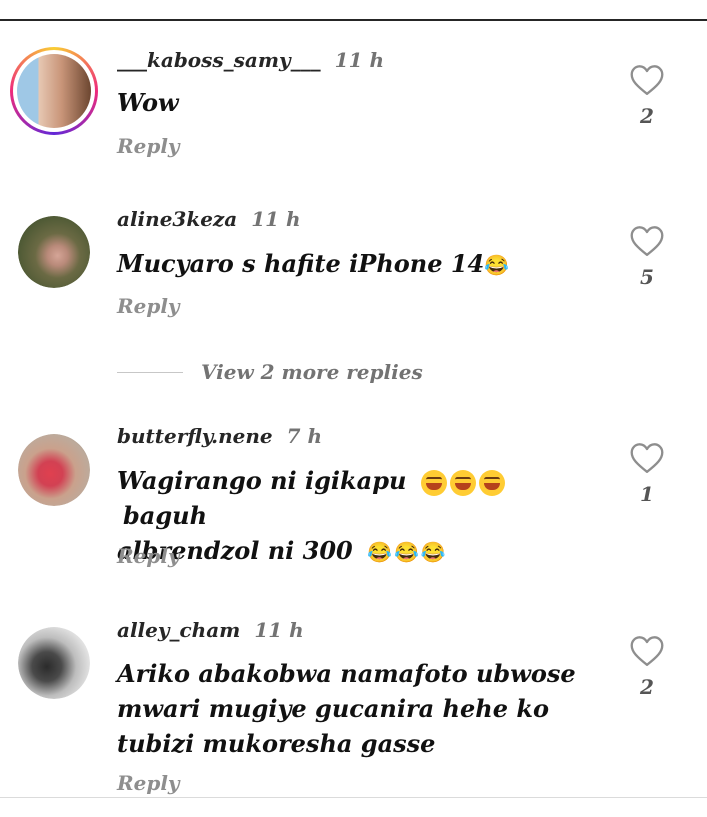 The height and width of the screenshot is (817, 707). I want to click on like-count: 1, so click(647, 494).